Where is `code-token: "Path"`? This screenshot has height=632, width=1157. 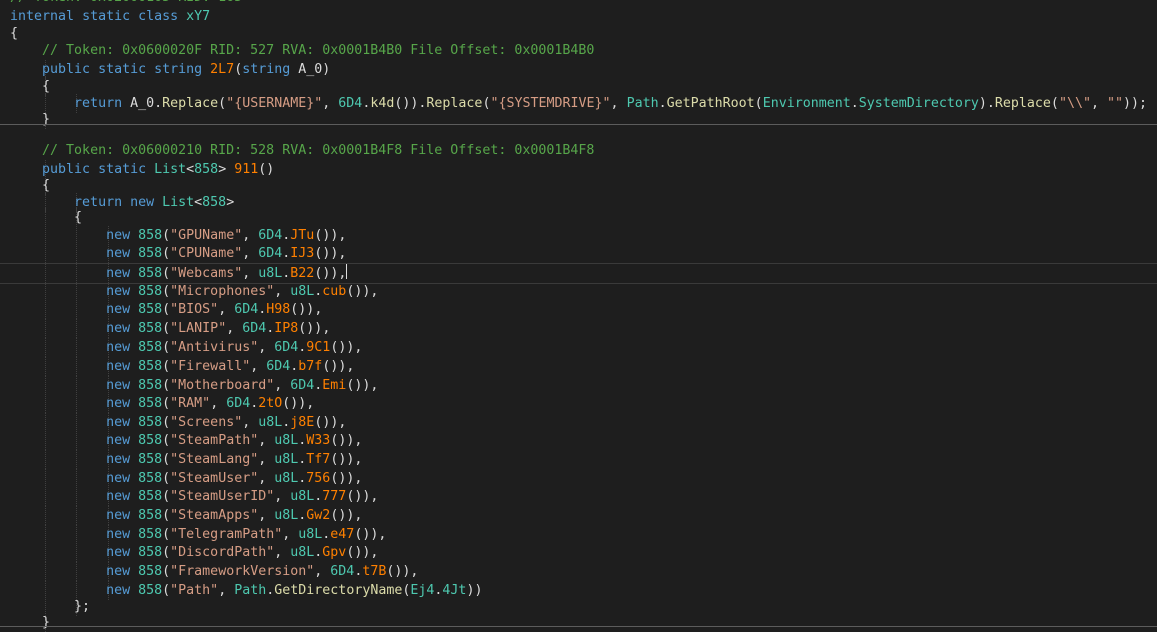 code-token: "Path" is located at coordinates (194, 590).